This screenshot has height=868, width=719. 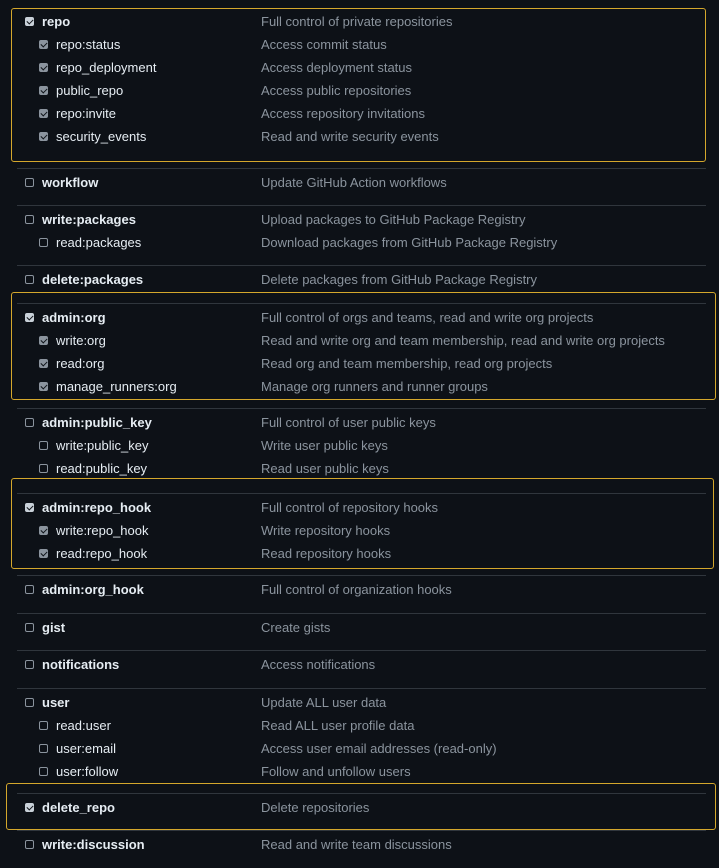 What do you see at coordinates (356, 844) in the screenshot?
I see `scope-description: Read and write team discussions` at bounding box center [356, 844].